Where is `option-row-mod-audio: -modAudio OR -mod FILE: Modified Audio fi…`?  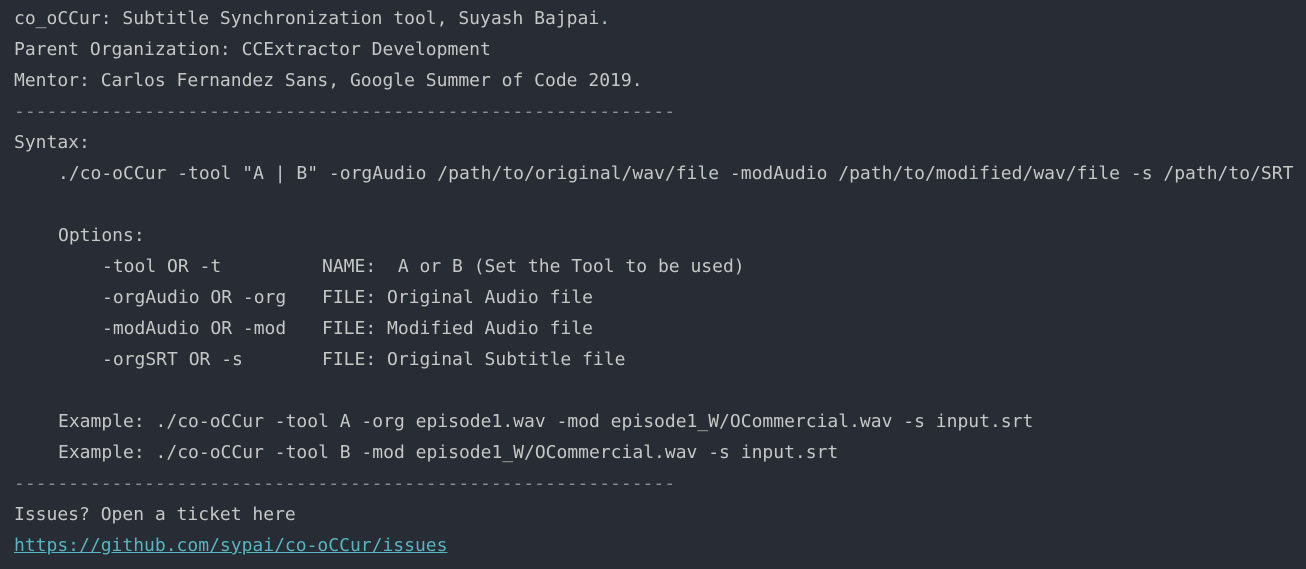
option-row-mod-audio: -modAudio OR -mod FILE: Modified Audio fi… is located at coordinates (660, 328).